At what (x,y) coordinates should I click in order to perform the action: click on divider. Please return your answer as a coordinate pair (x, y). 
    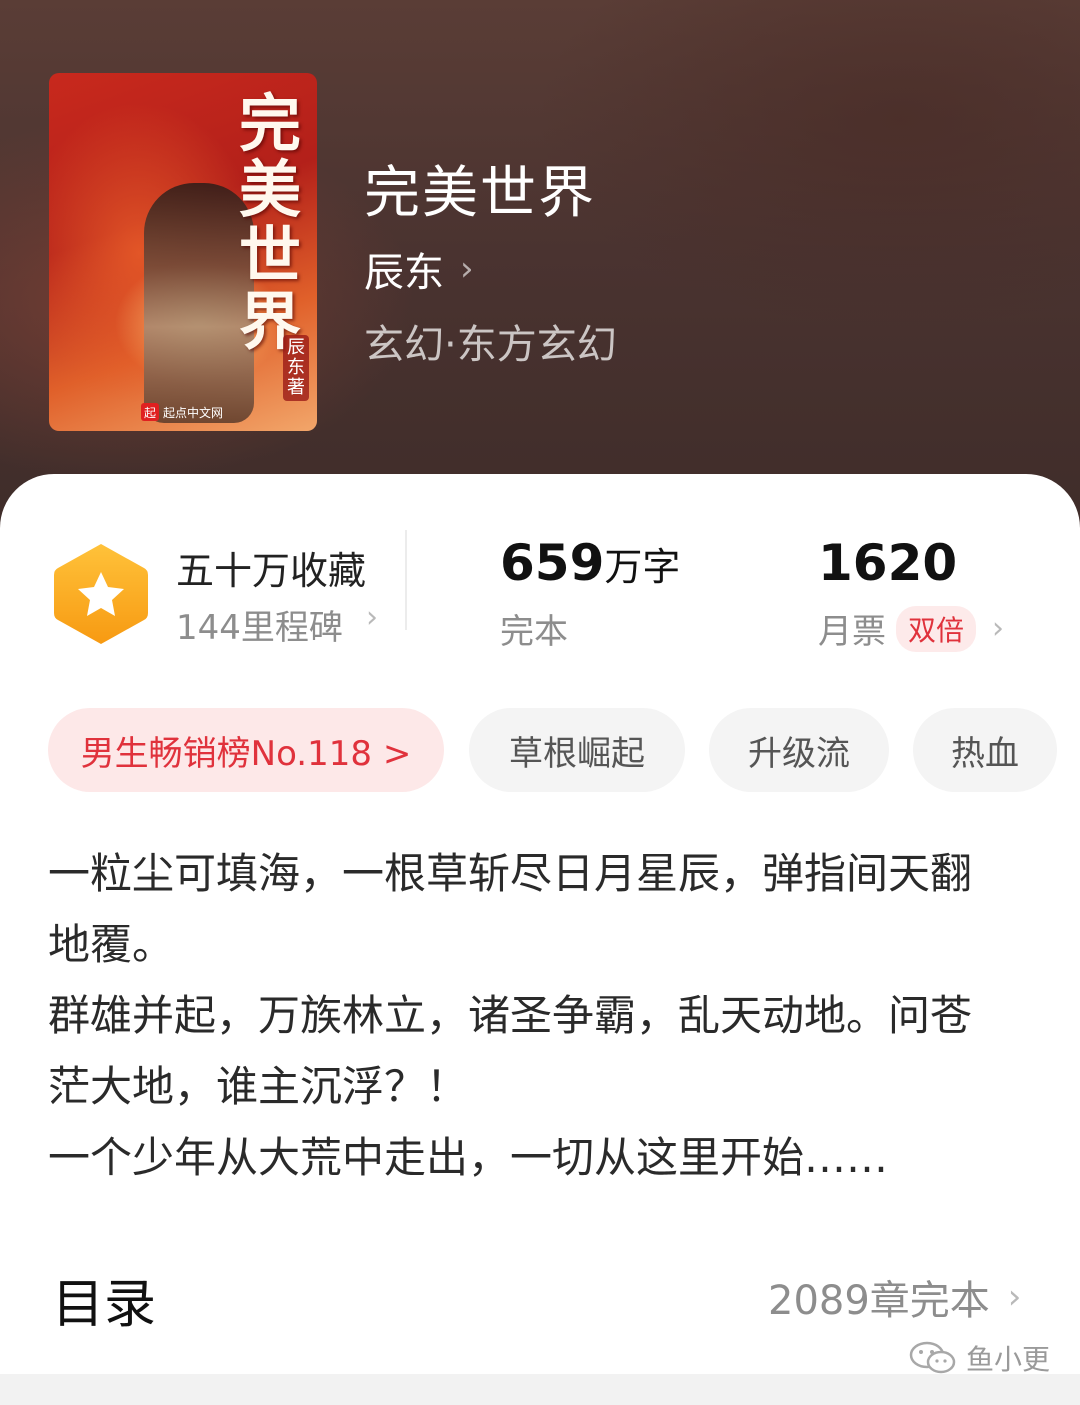
    Looking at the image, I should click on (406, 580).